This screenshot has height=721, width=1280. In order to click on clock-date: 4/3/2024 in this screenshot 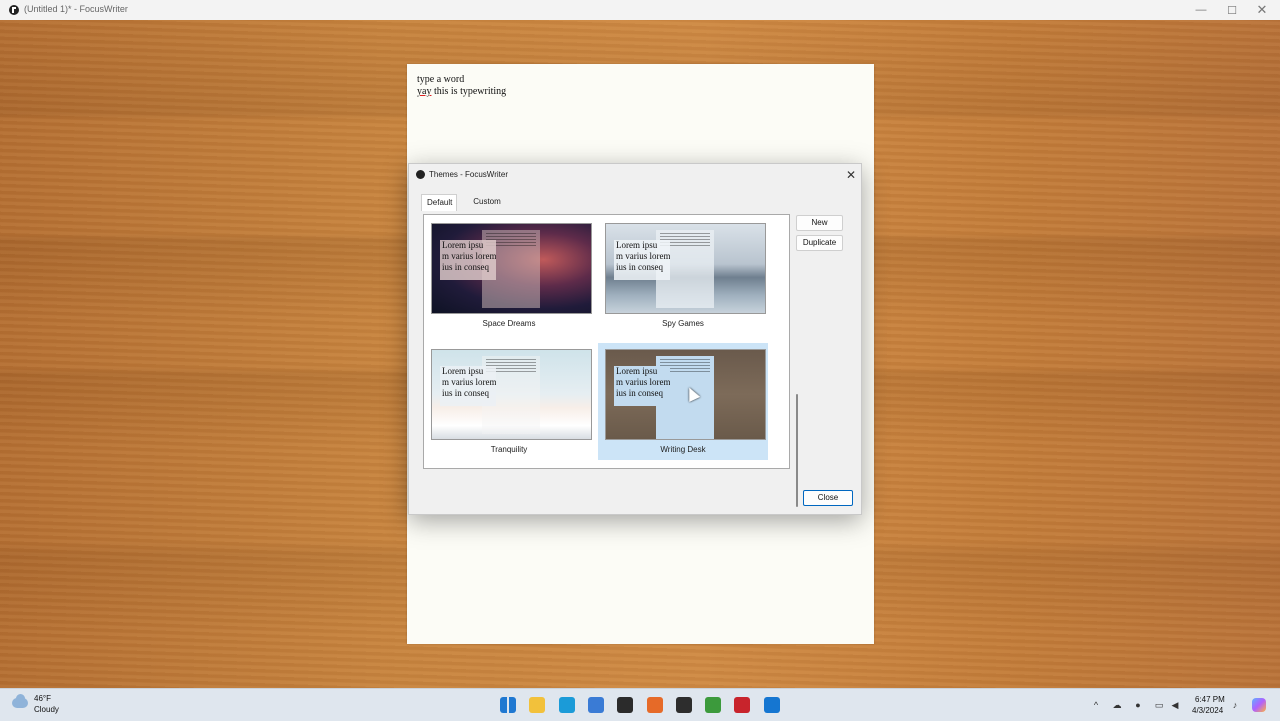, I will do `click(1207, 710)`.